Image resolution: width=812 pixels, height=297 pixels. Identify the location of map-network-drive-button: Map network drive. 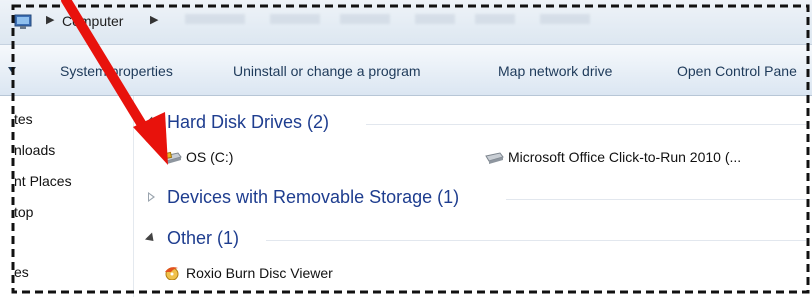
(555, 71).